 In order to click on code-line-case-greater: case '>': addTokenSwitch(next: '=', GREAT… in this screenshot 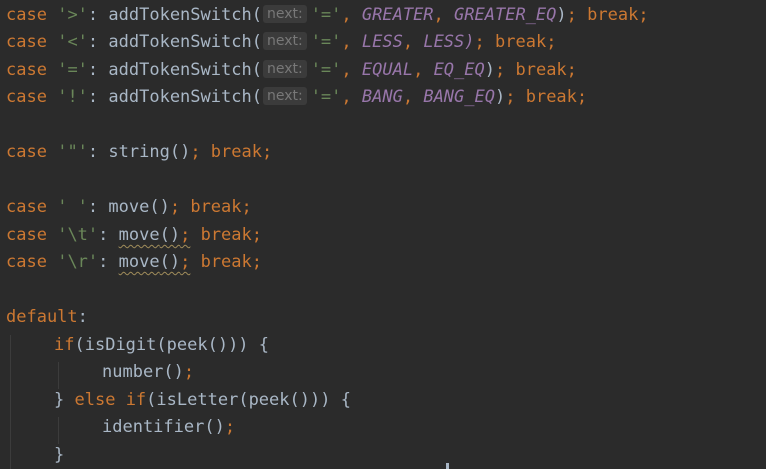, I will do `click(327, 15)`.